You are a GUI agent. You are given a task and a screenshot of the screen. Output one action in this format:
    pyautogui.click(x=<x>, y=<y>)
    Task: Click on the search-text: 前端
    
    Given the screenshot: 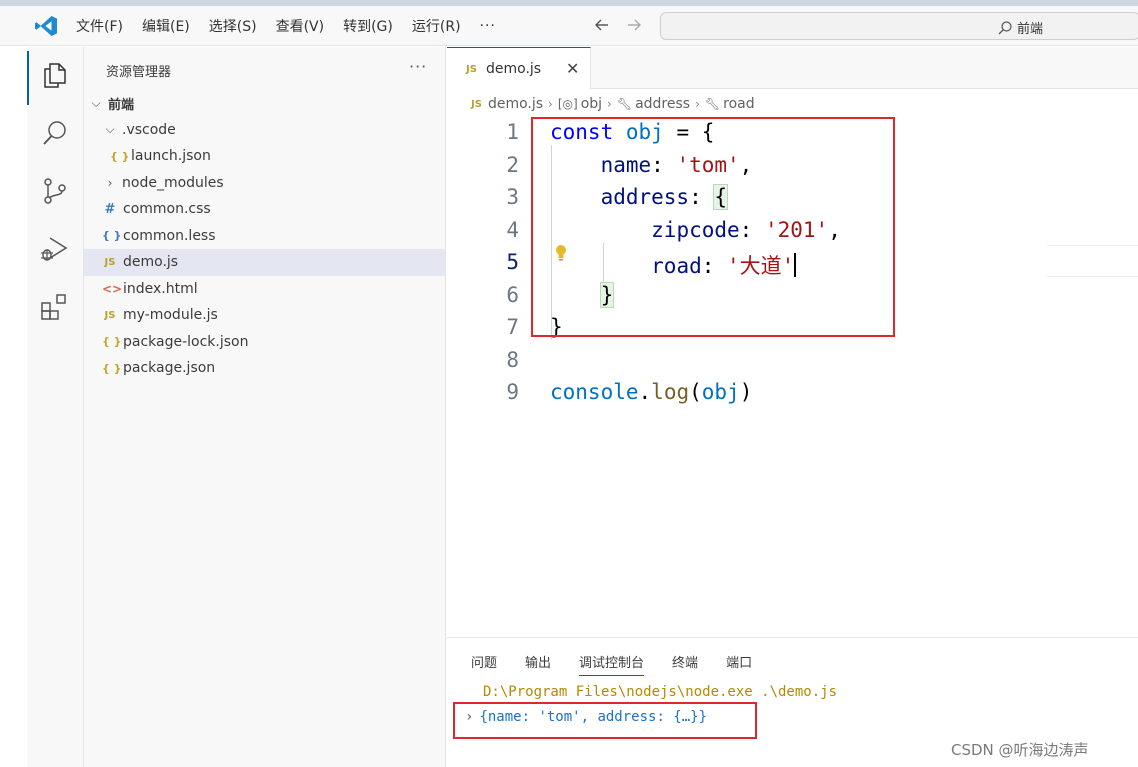 What is the action you would take?
    pyautogui.click(x=1030, y=29)
    